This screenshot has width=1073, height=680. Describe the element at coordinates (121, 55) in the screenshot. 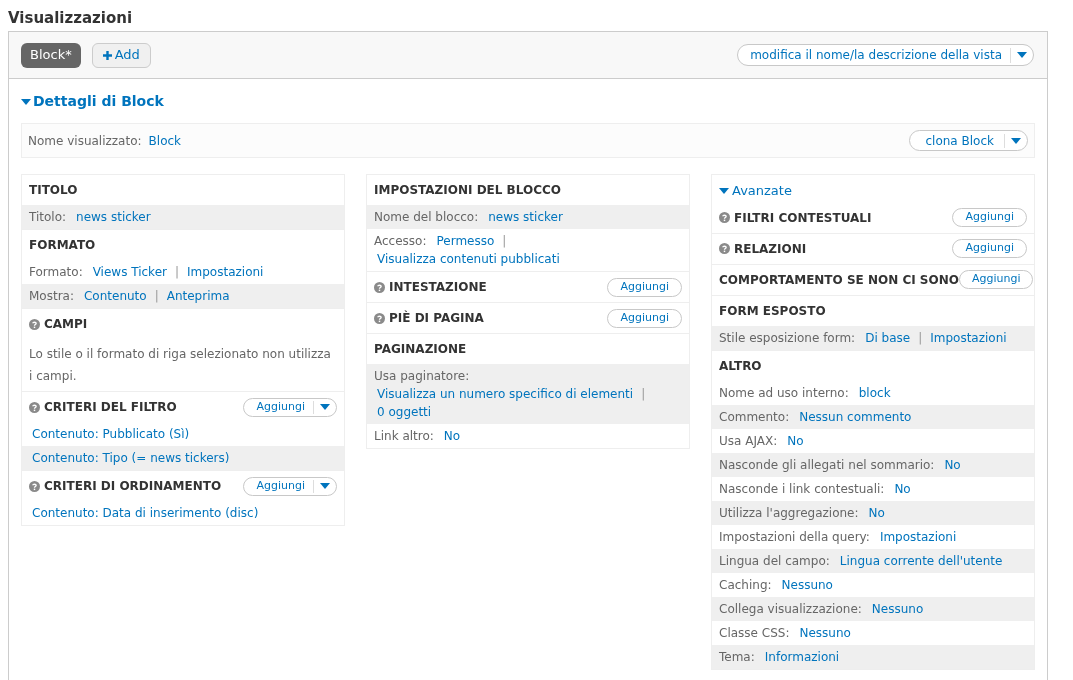

I see `add-display-button: Add` at that location.